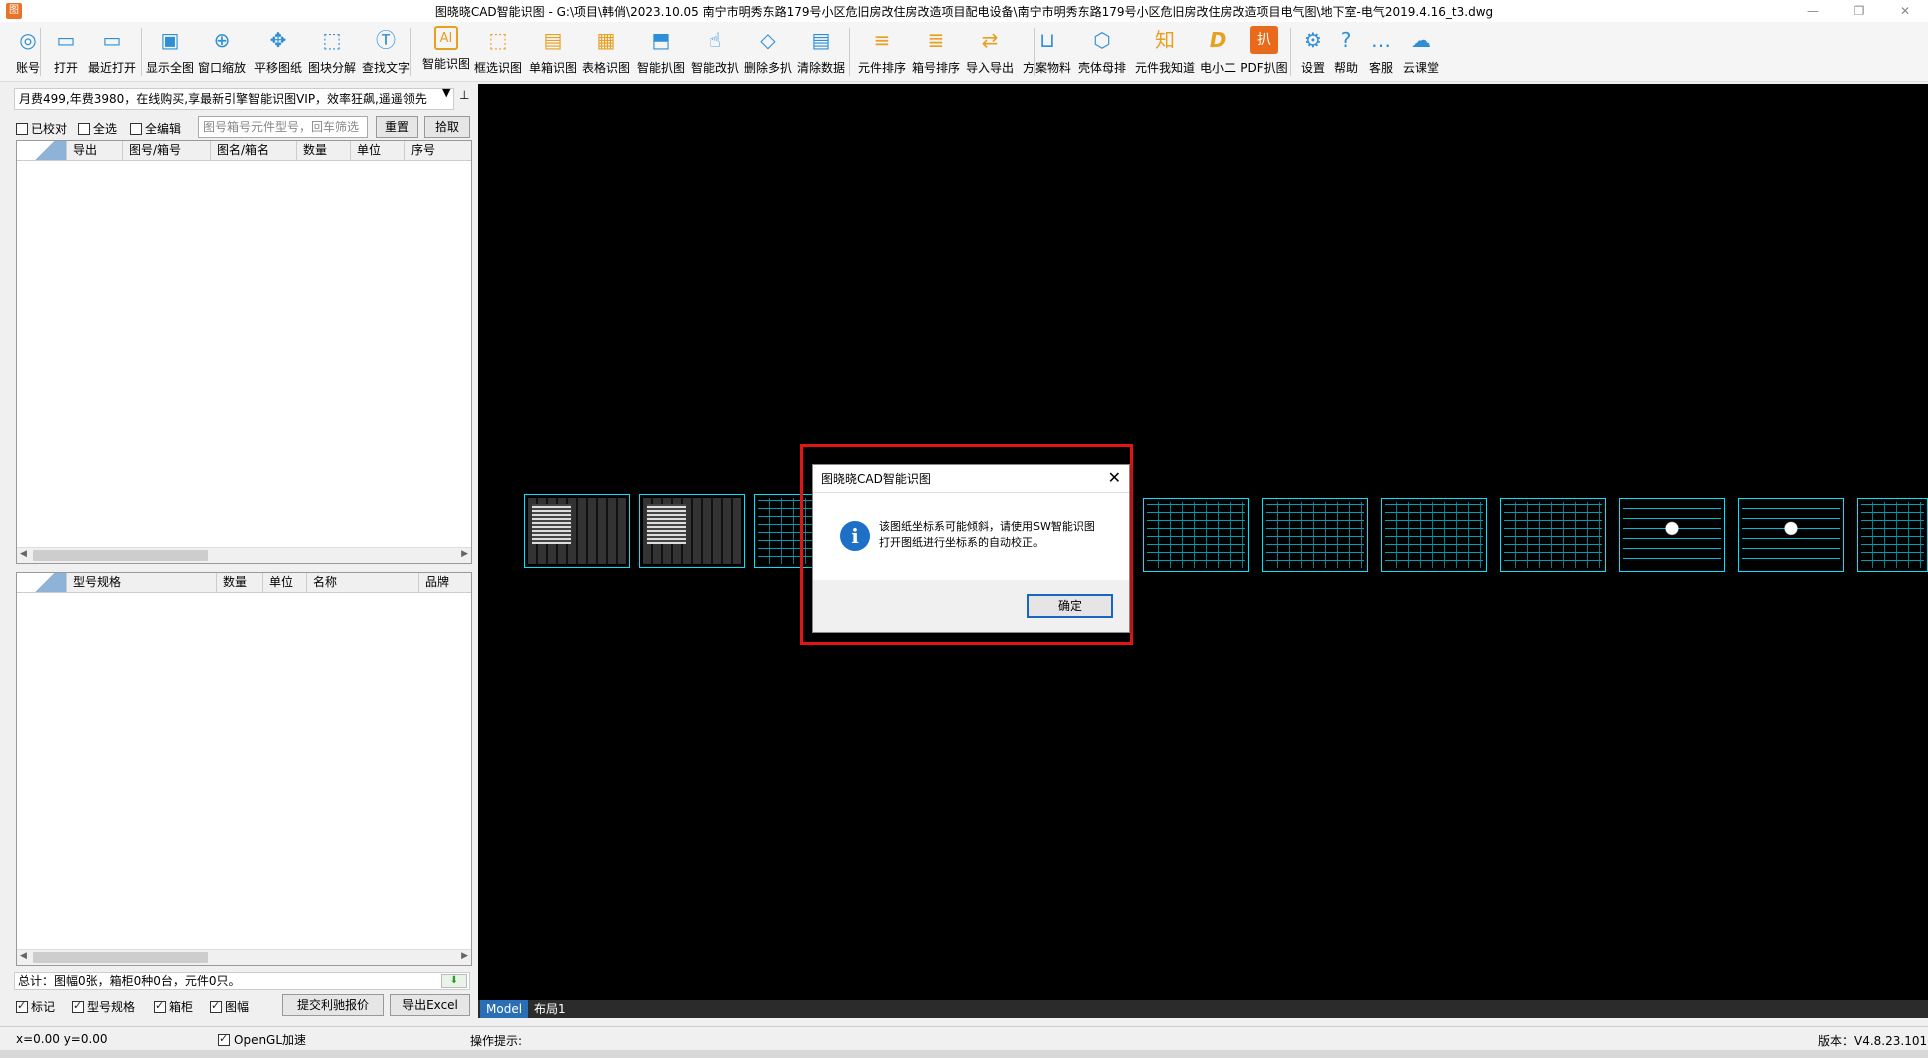  What do you see at coordinates (1813, 11) in the screenshot?
I see `minimize-icon: —` at bounding box center [1813, 11].